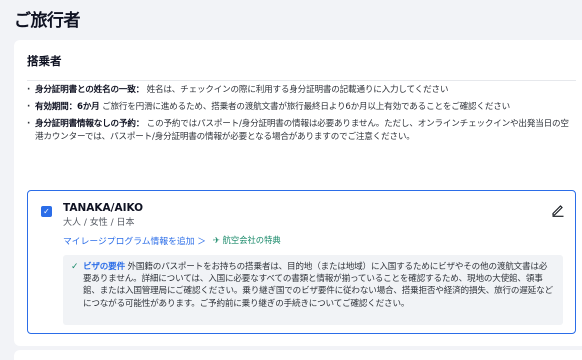 This screenshot has width=582, height=360. What do you see at coordinates (104, 267) in the screenshot?
I see `visa-title: ビザの要件` at bounding box center [104, 267].